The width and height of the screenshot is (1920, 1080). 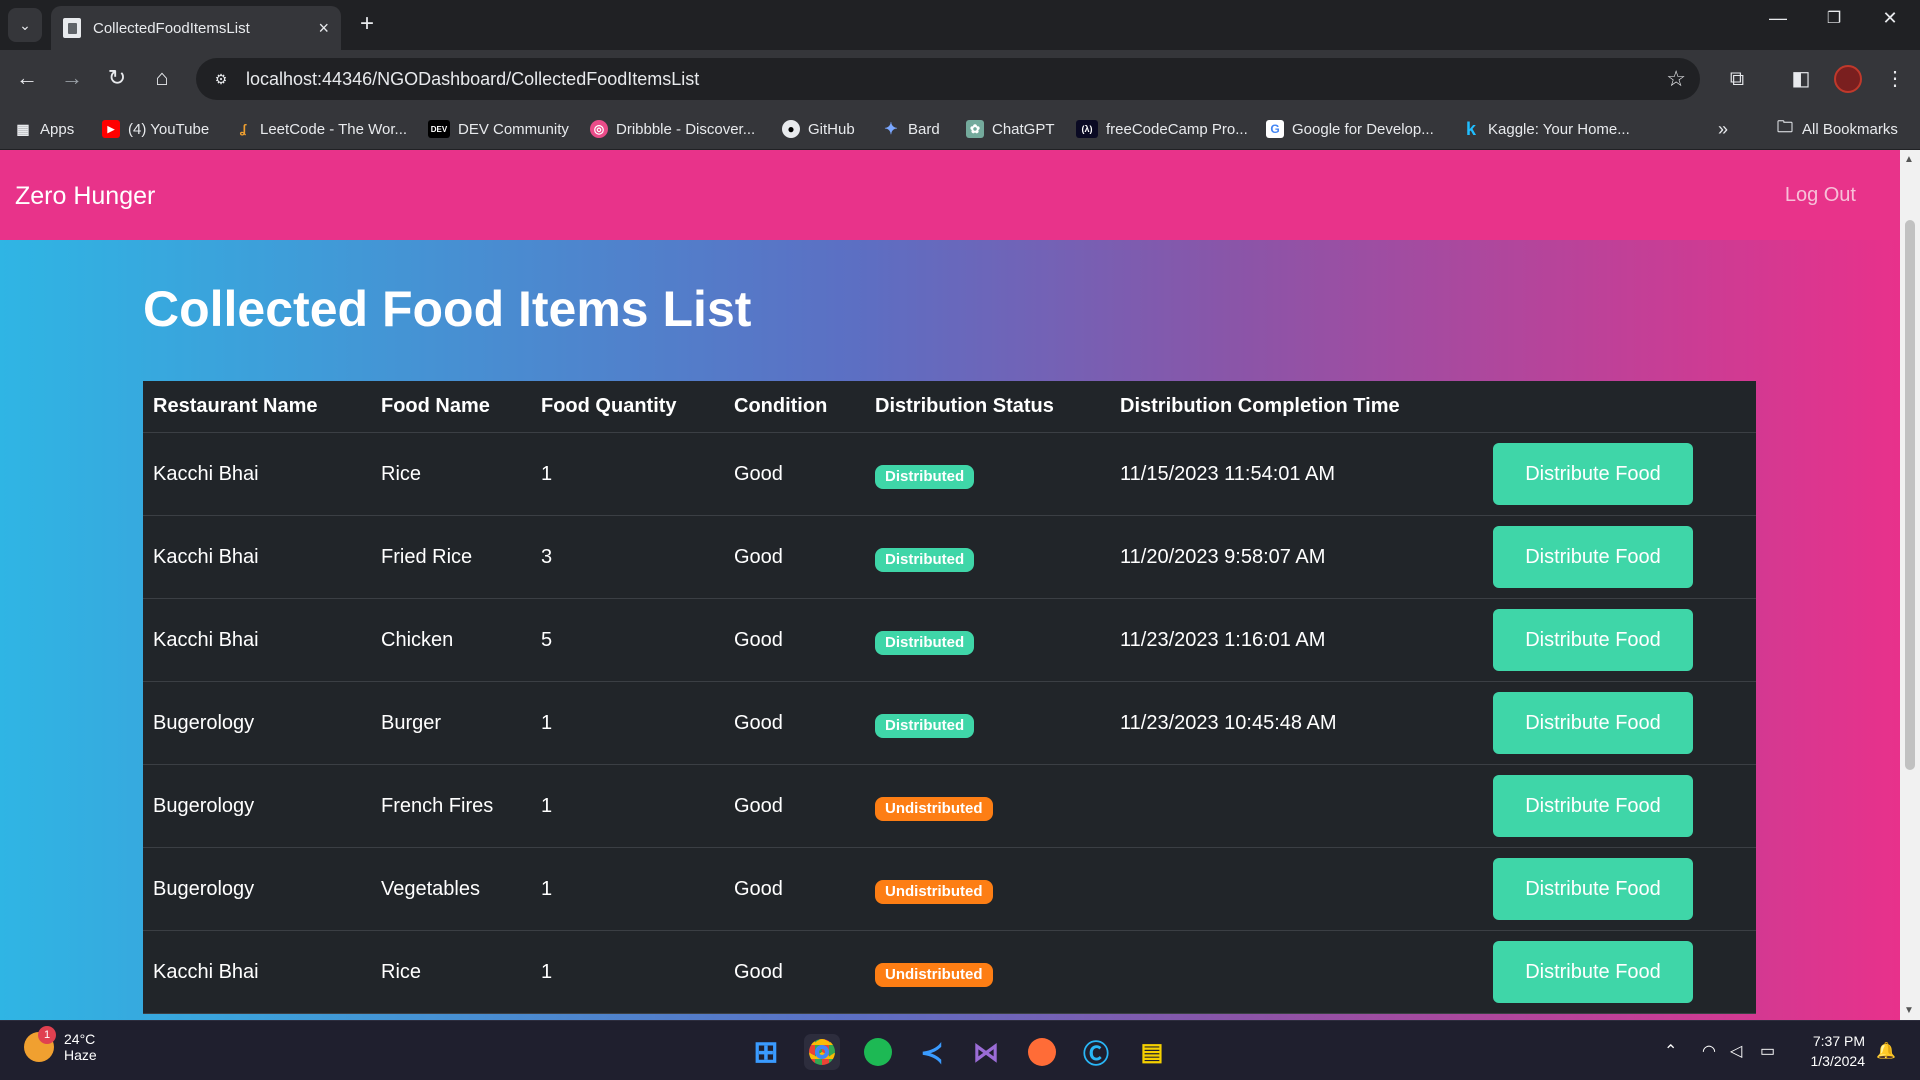 I want to click on github-icon: ●, so click(x=791, y=129).